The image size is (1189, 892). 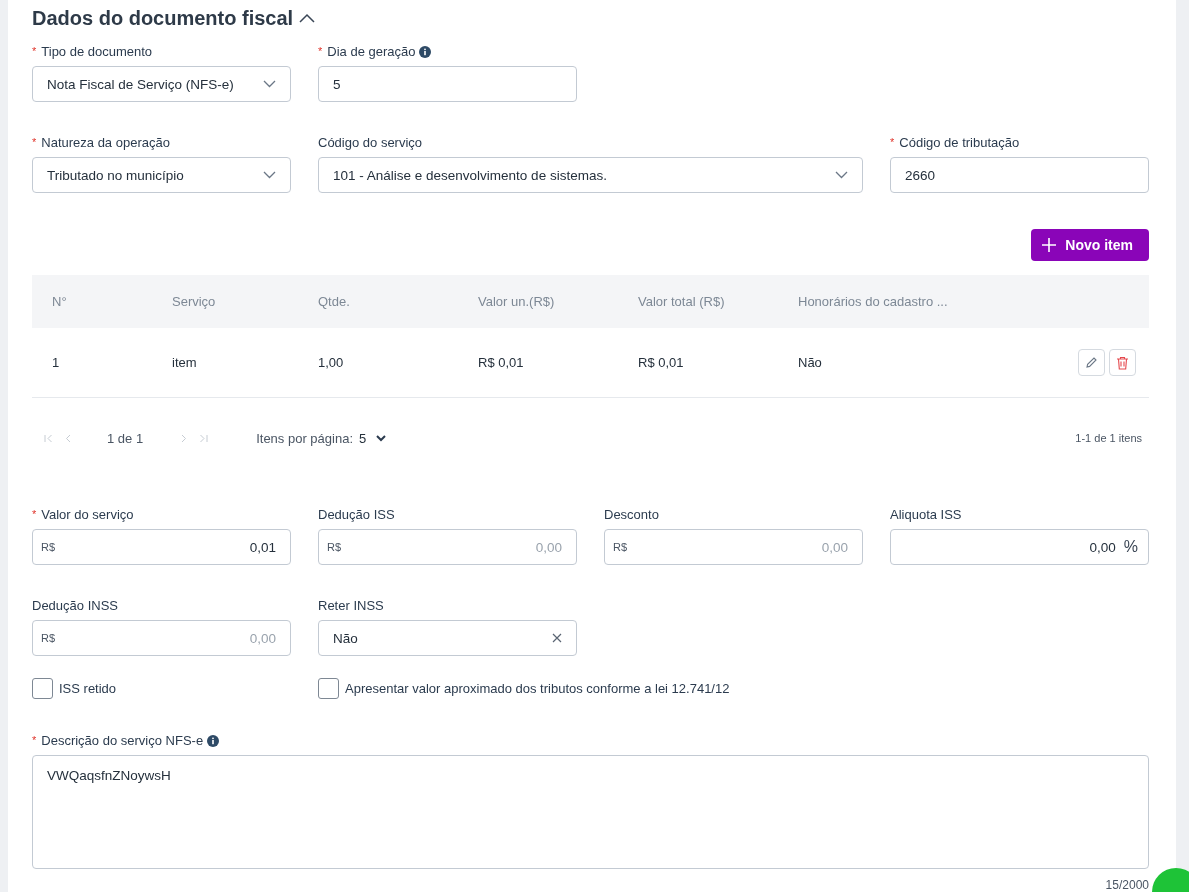 What do you see at coordinates (356, 514) in the screenshot?
I see `field-label: Dedução ISS` at bounding box center [356, 514].